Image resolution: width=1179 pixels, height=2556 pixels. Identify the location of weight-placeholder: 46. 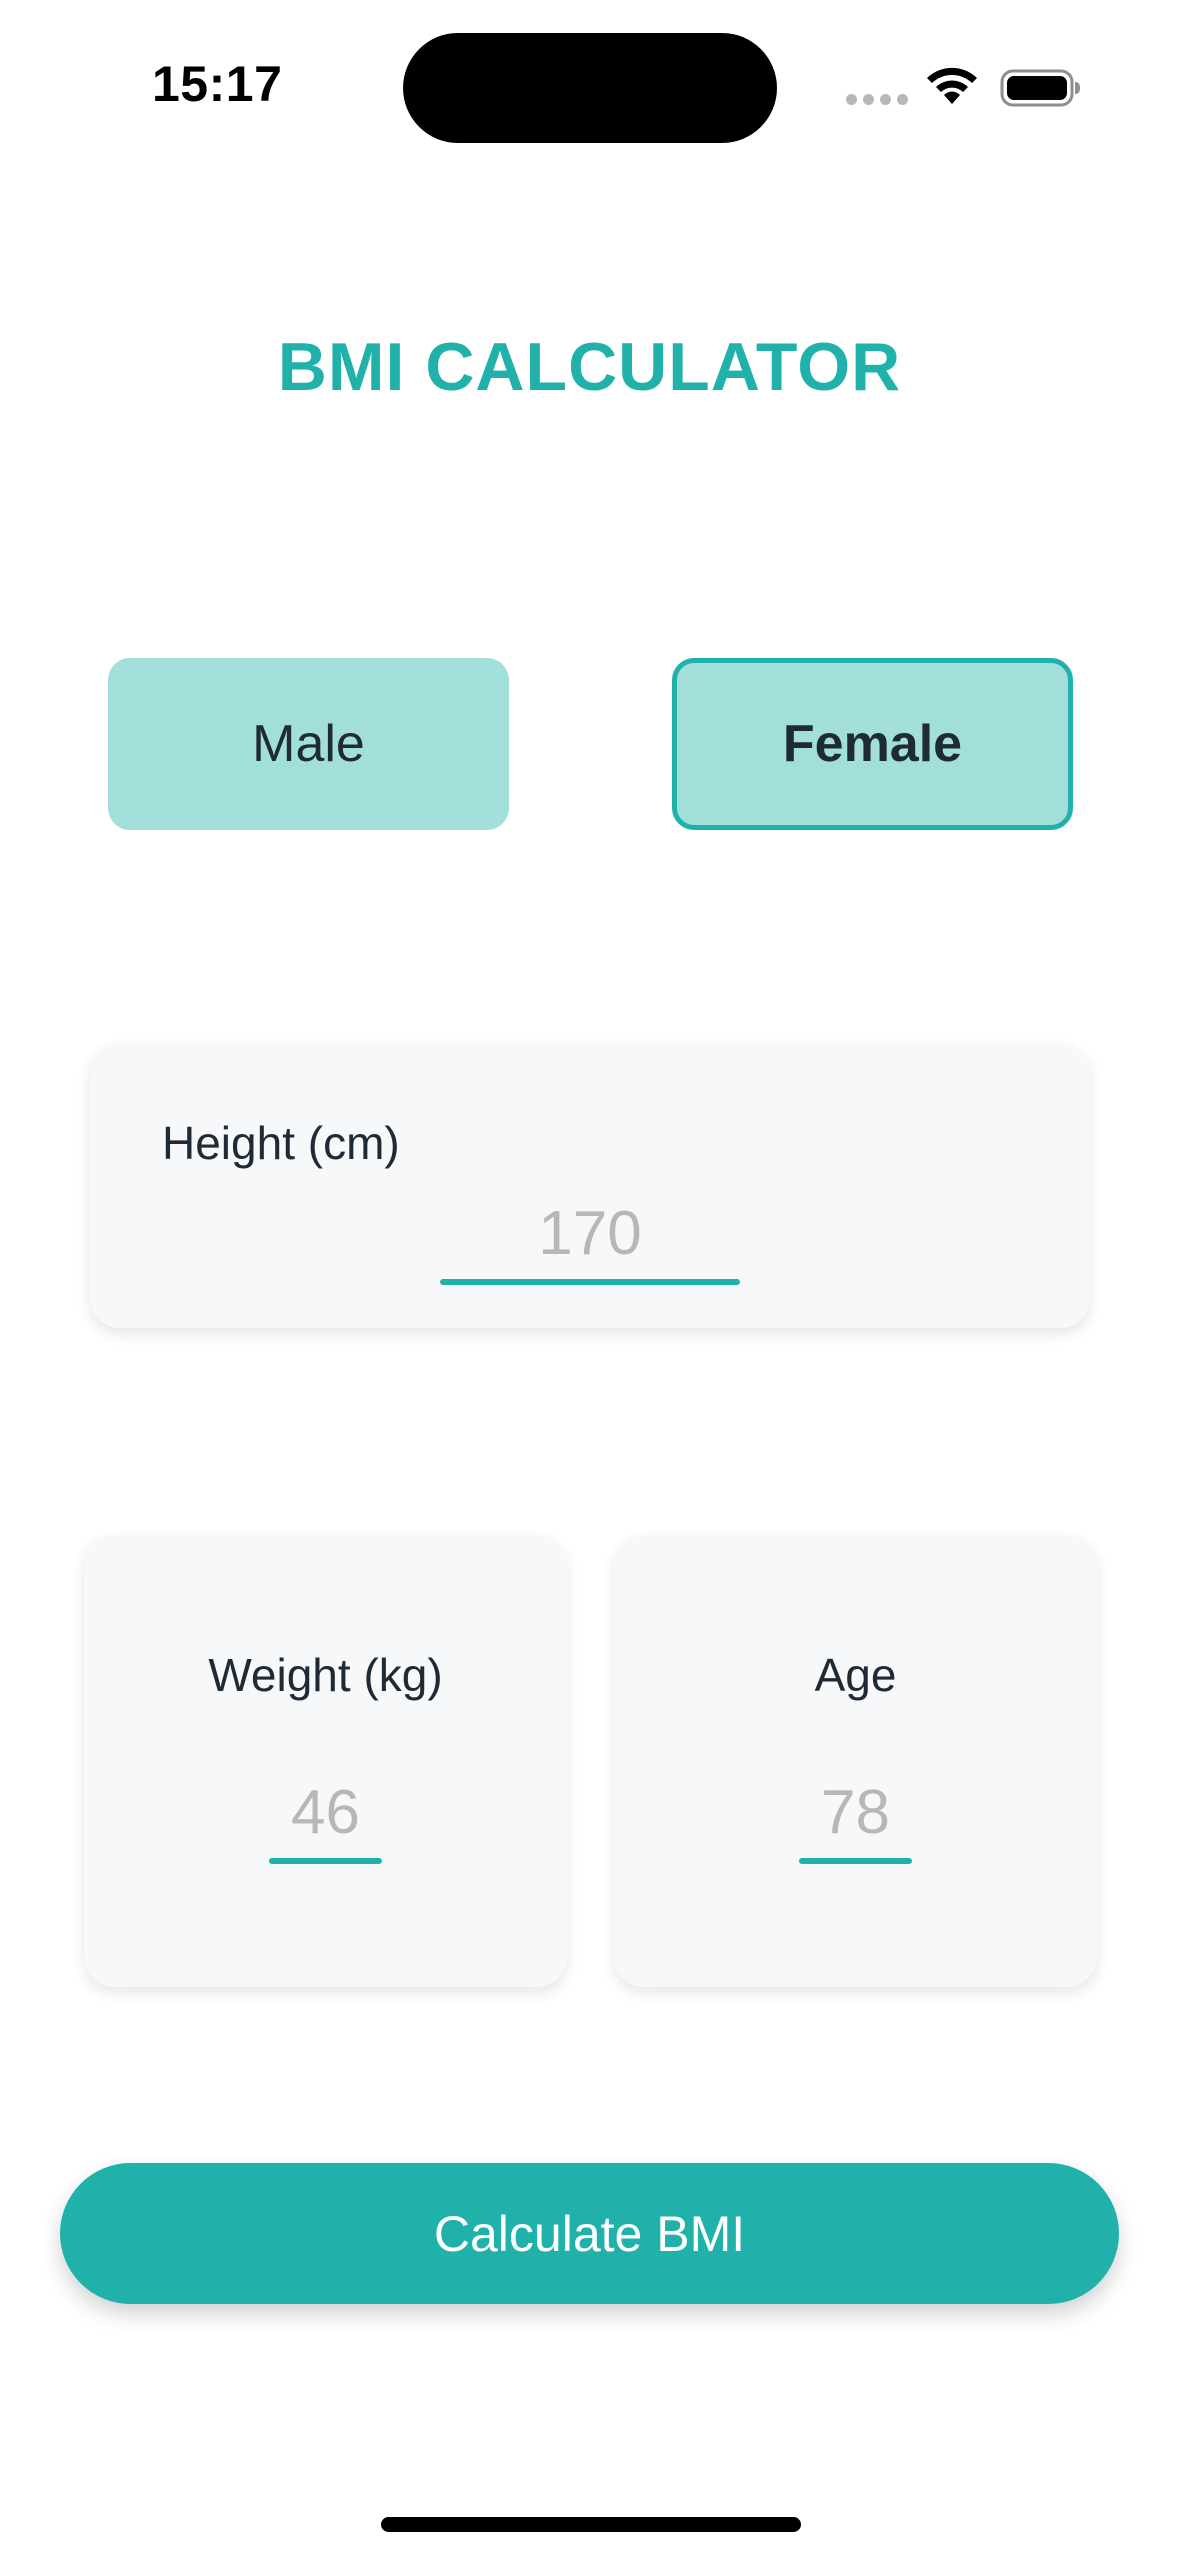
(325, 1812).